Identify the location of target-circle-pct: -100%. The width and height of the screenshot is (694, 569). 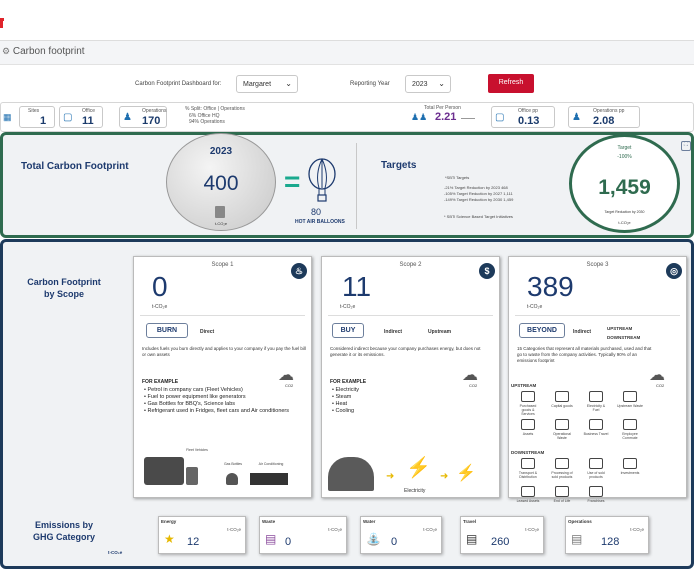
(624, 157).